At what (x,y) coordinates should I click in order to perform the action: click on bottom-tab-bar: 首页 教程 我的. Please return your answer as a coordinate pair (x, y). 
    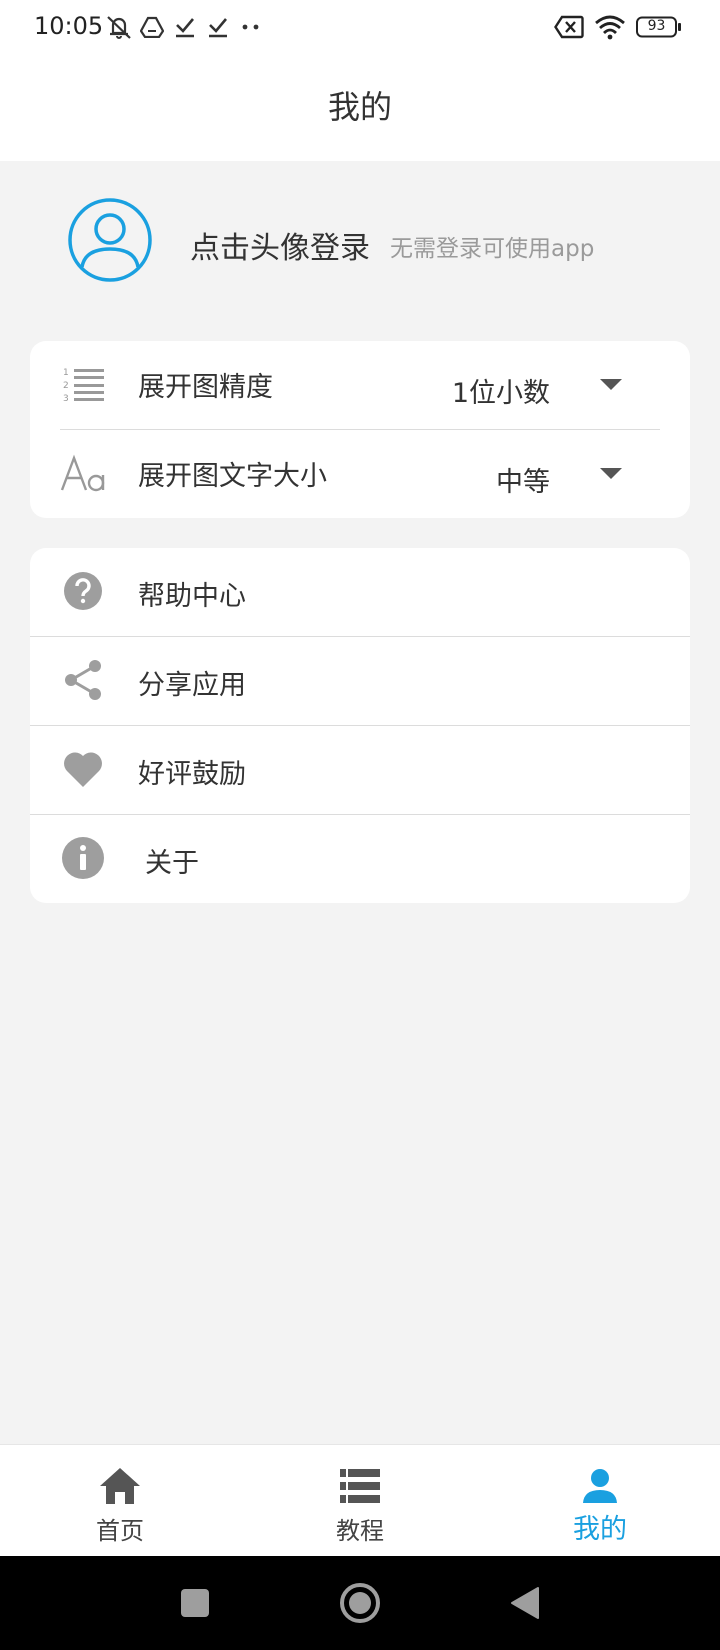
    Looking at the image, I should click on (360, 1500).